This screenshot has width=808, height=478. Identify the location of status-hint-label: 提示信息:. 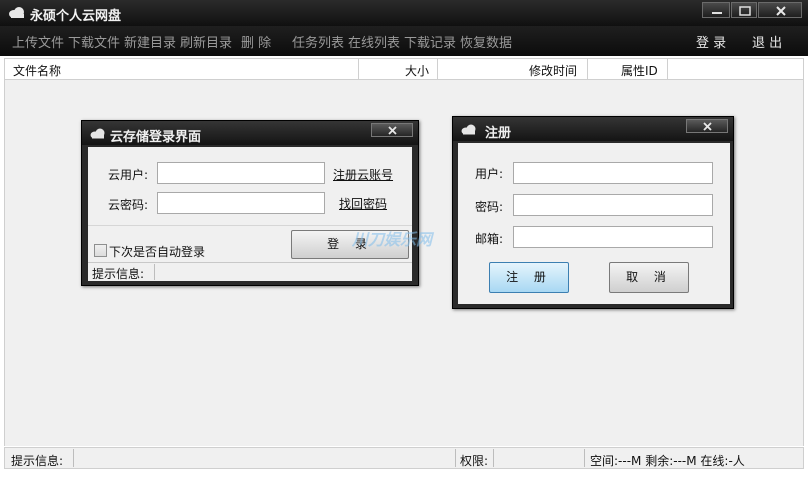
(37, 461).